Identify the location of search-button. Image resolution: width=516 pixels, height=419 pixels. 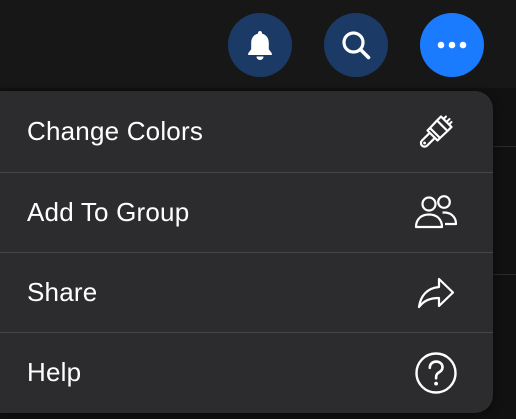
(356, 45).